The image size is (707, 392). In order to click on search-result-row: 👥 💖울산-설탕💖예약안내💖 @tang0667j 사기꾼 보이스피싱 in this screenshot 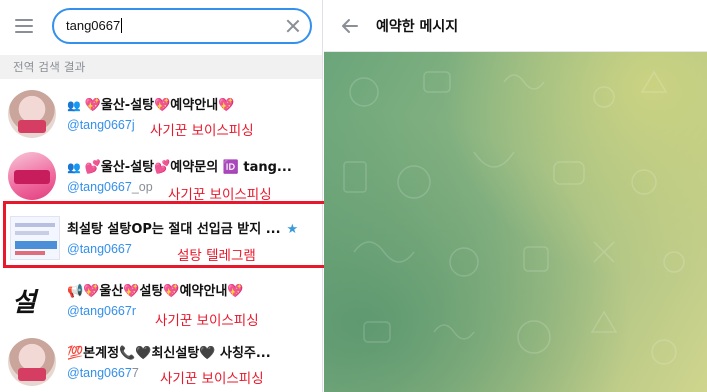, I will do `click(161, 115)`.